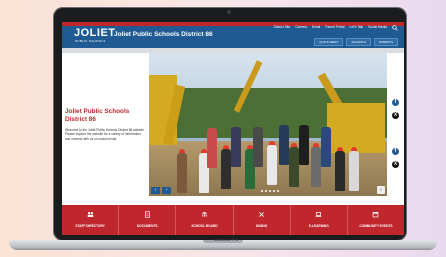 This screenshot has height=257, width=446. Describe the element at coordinates (261, 214) in the screenshot. I see `utensils-icon` at that location.